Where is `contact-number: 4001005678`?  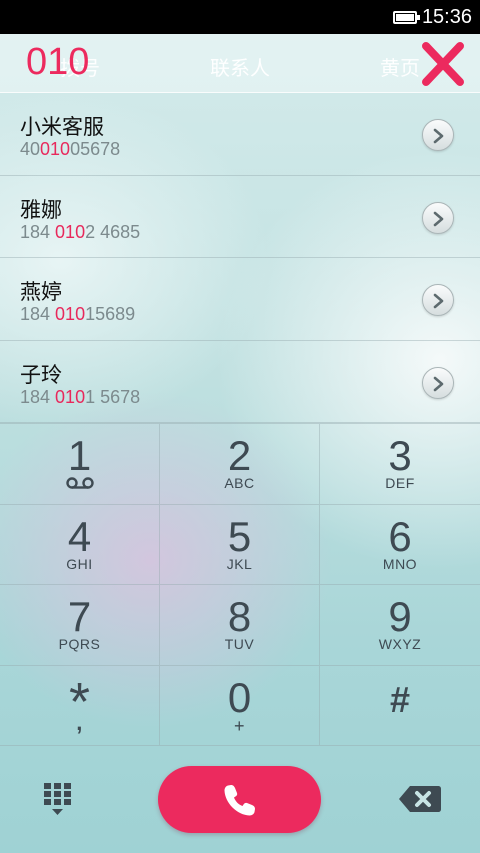
contact-number: 4001005678 is located at coordinates (70, 149).